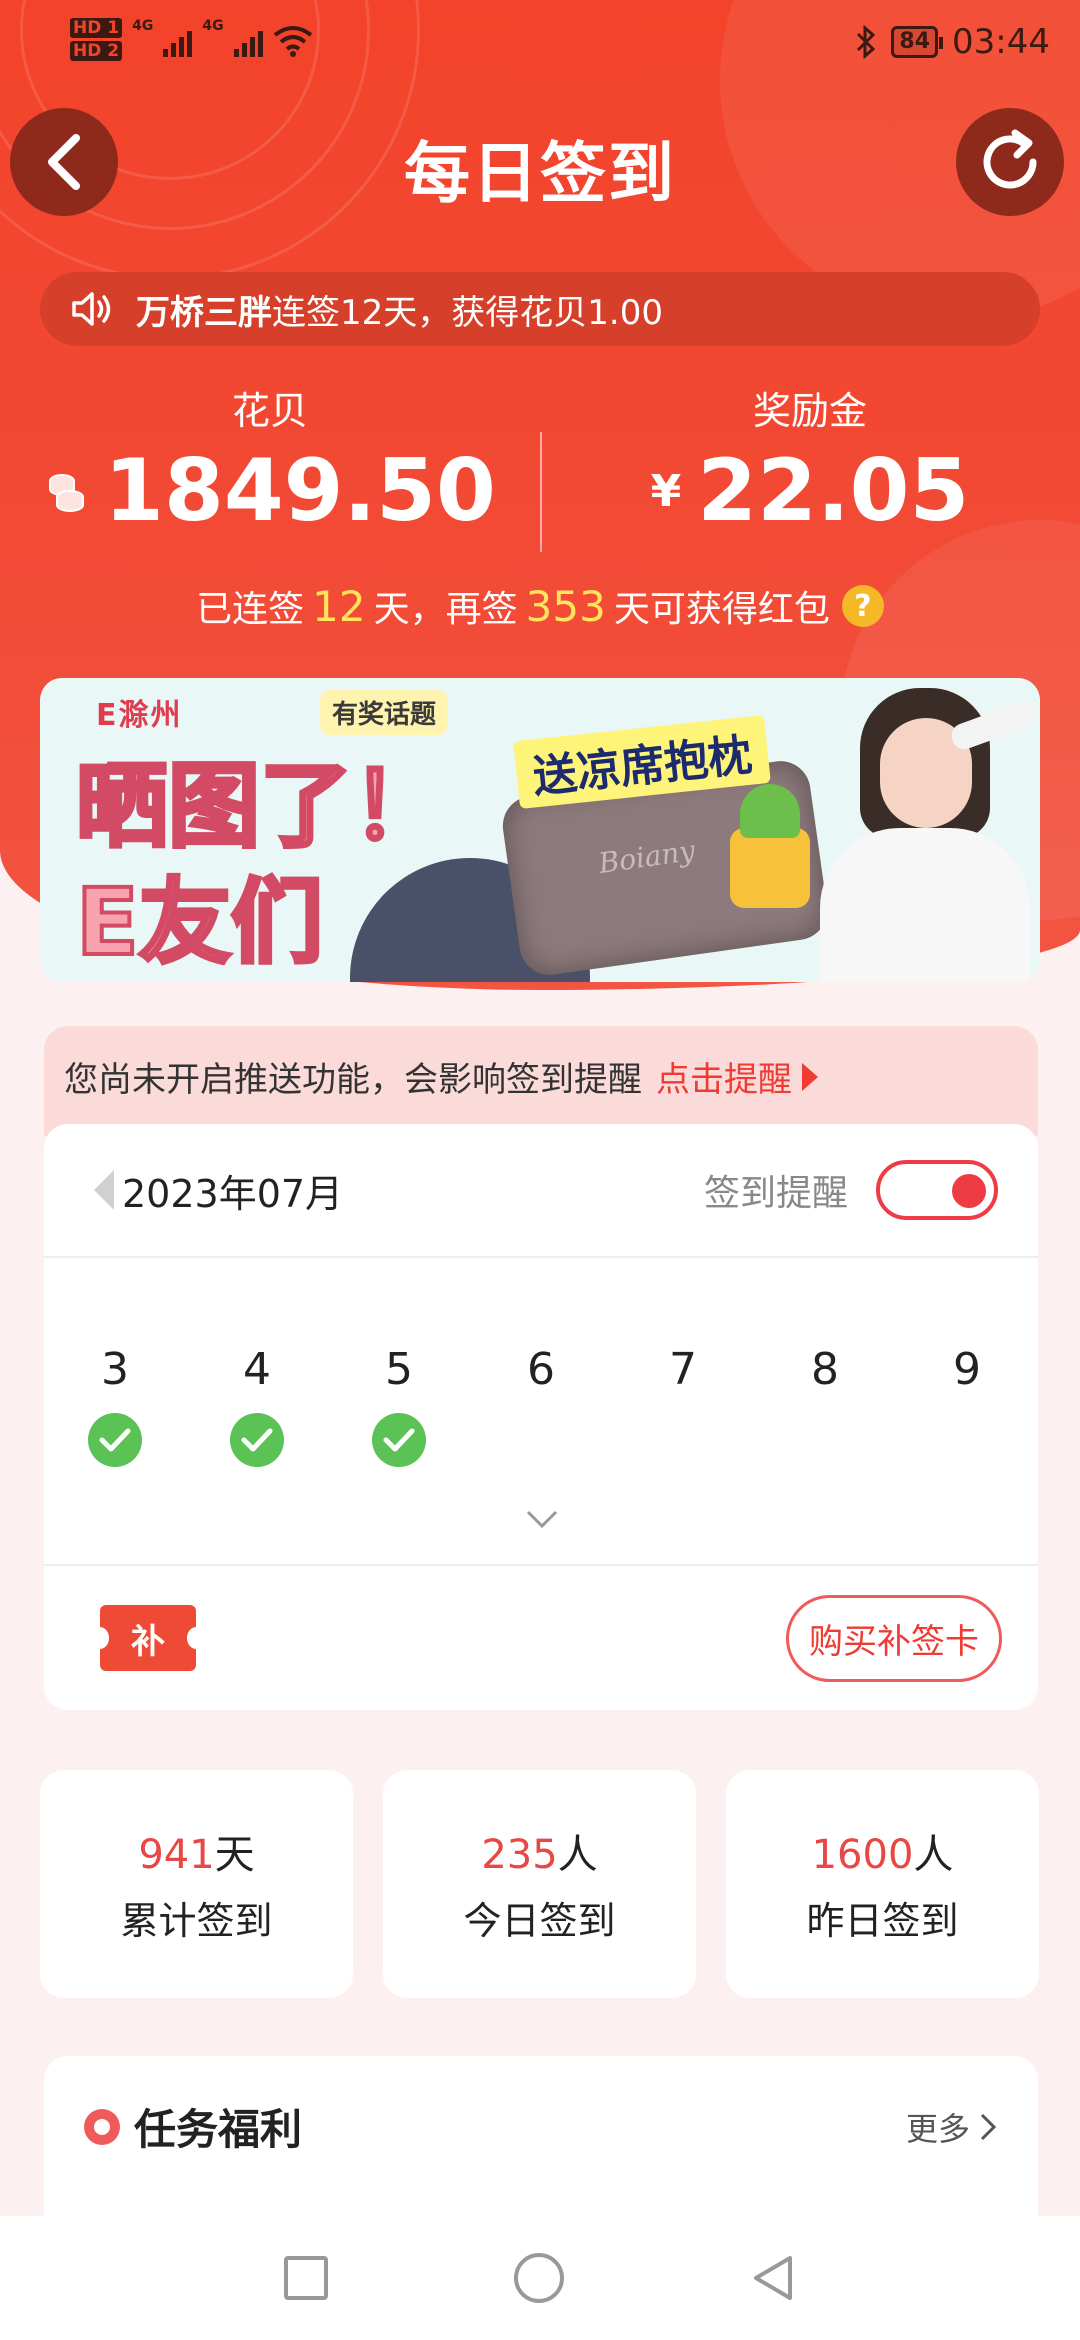  Describe the element at coordinates (269, 411) in the screenshot. I see `huabei-label: 花贝` at that location.